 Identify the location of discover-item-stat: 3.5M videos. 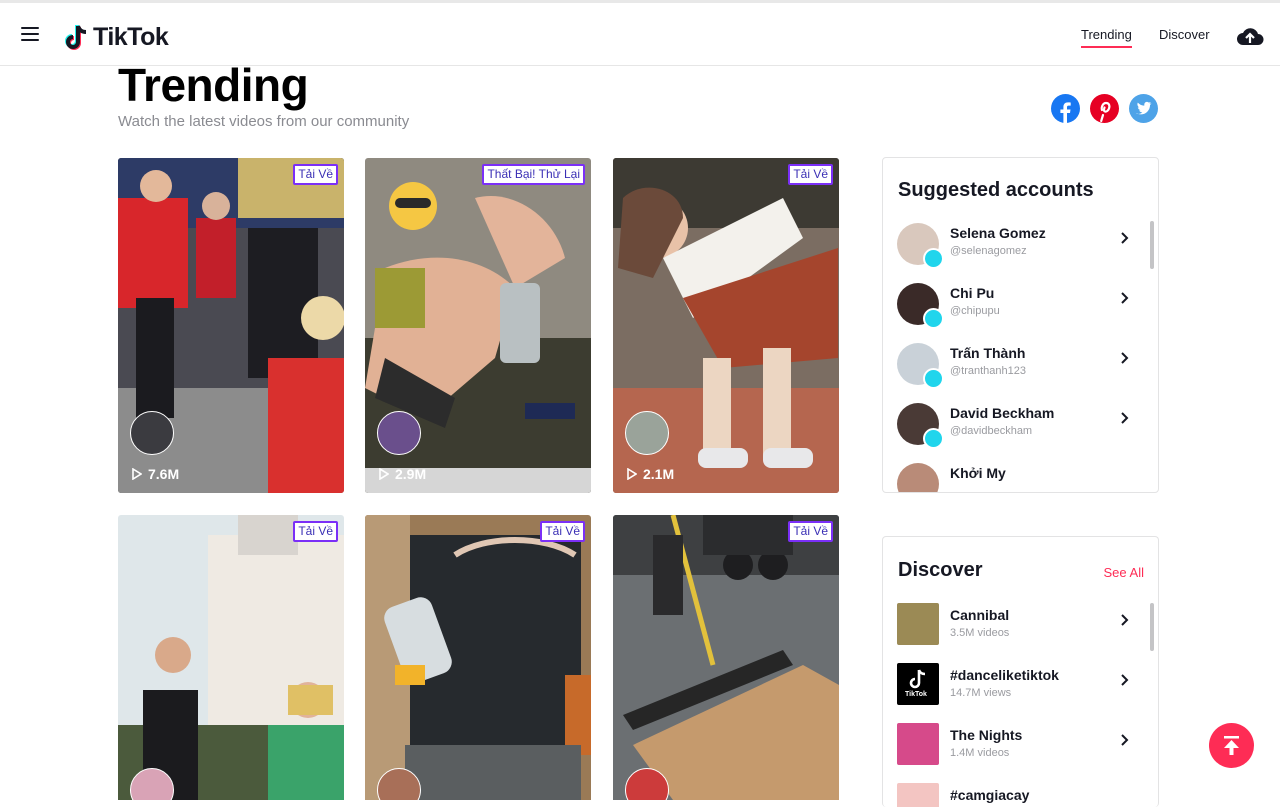
(980, 633).